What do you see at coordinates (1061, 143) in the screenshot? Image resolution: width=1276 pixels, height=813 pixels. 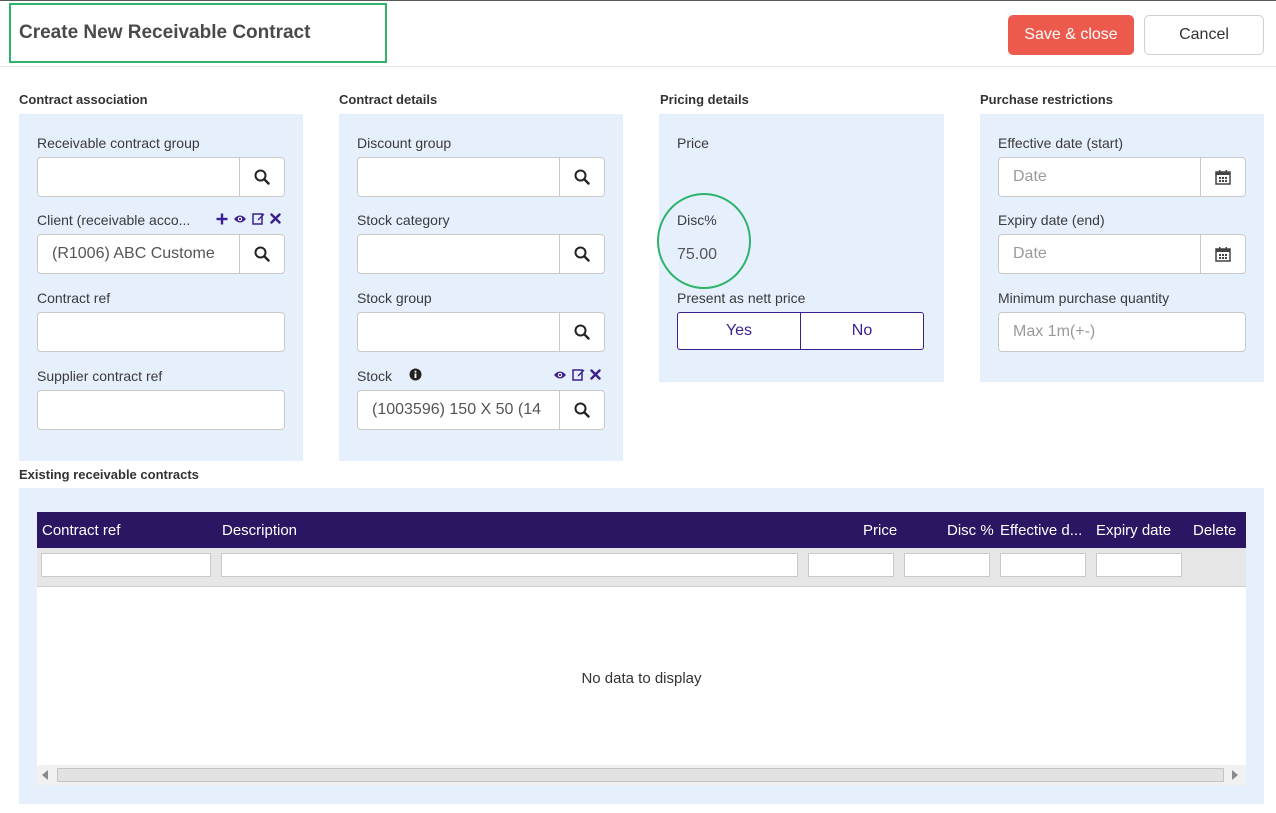 I see `effective-date-label: Effective date (start)` at bounding box center [1061, 143].